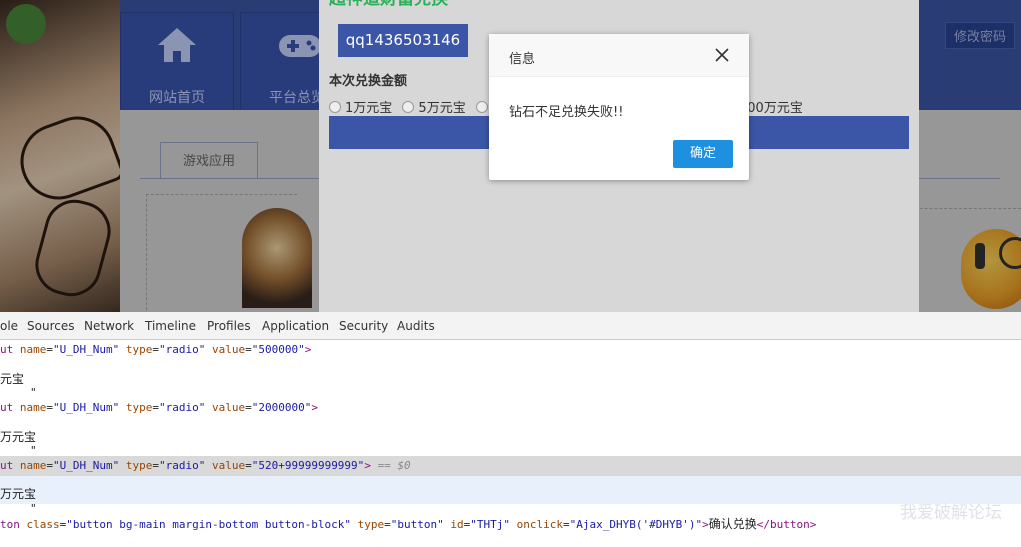 The width and height of the screenshot is (1021, 547). Describe the element at coordinates (722, 55) in the screenshot. I see `close-icon` at that location.